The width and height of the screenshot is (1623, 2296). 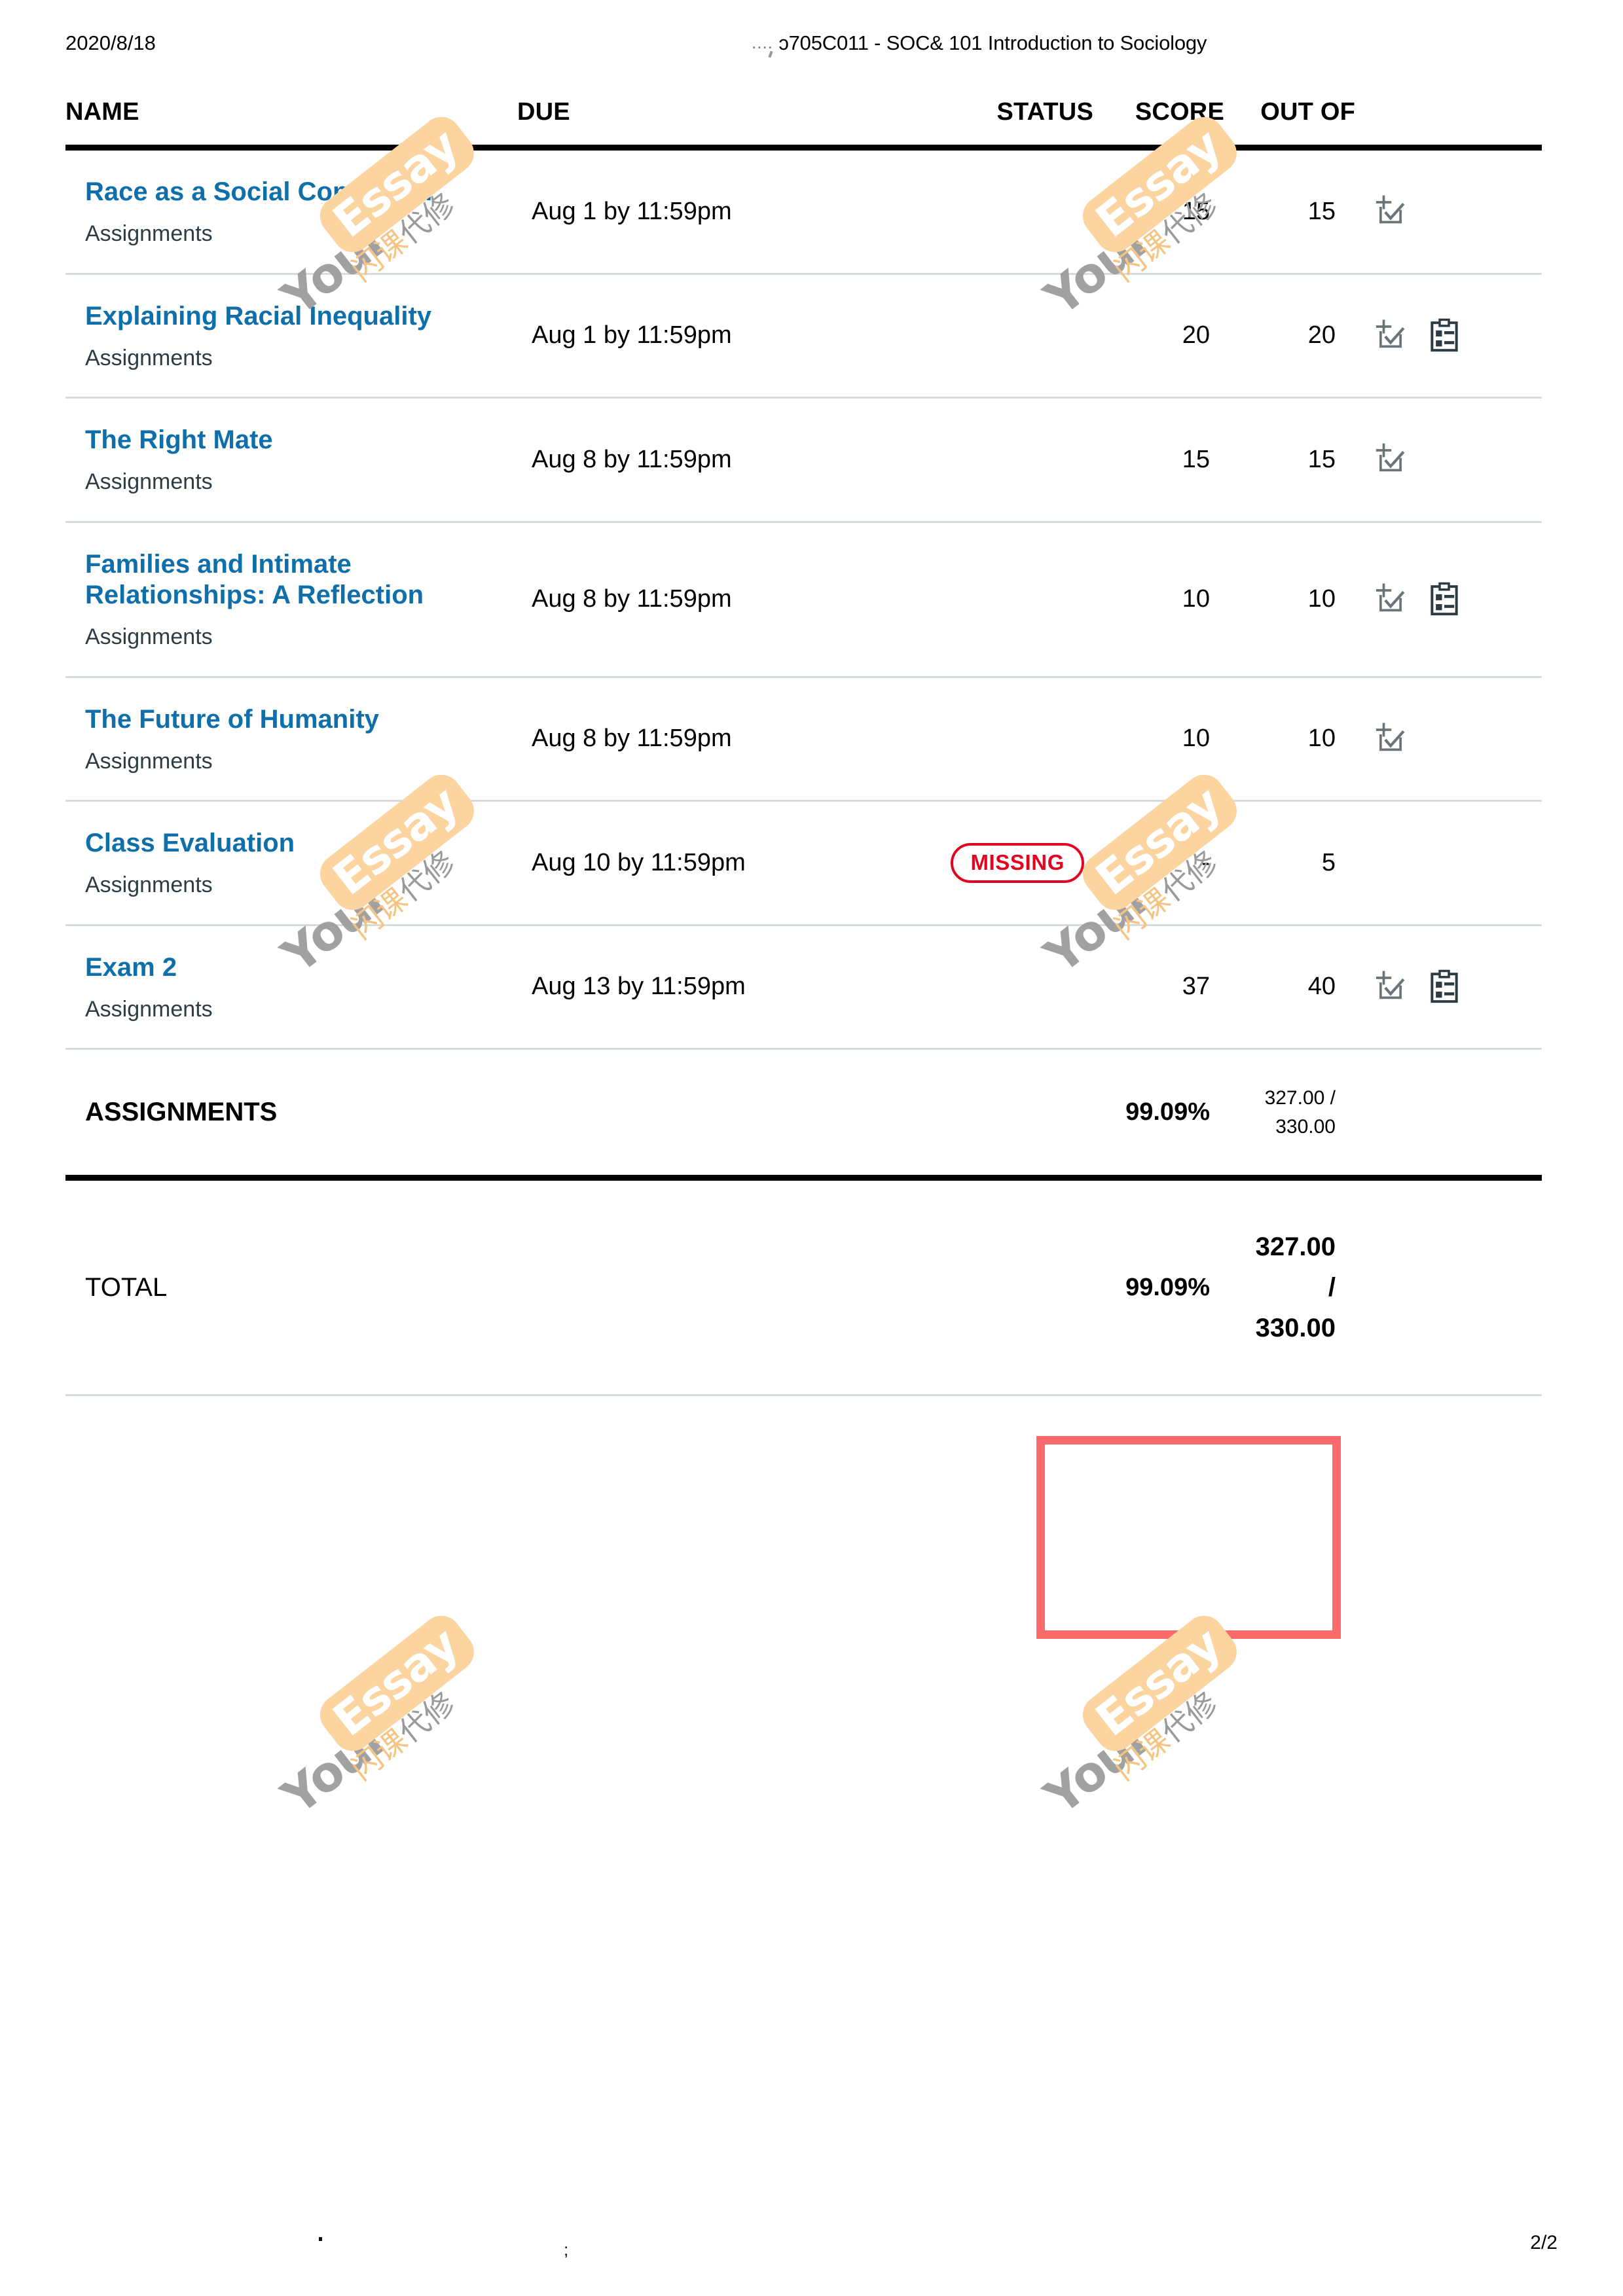 I want to click on assignment-link: Explaining Racial Inequality, so click(x=301, y=316).